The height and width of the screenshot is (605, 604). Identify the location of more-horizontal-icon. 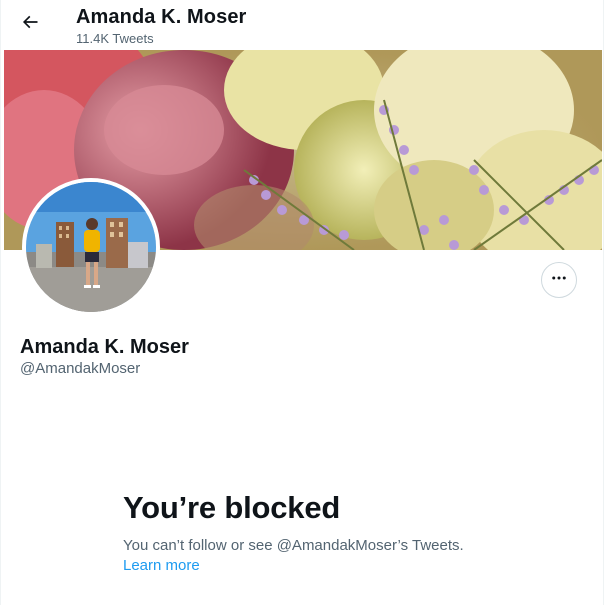
(559, 280).